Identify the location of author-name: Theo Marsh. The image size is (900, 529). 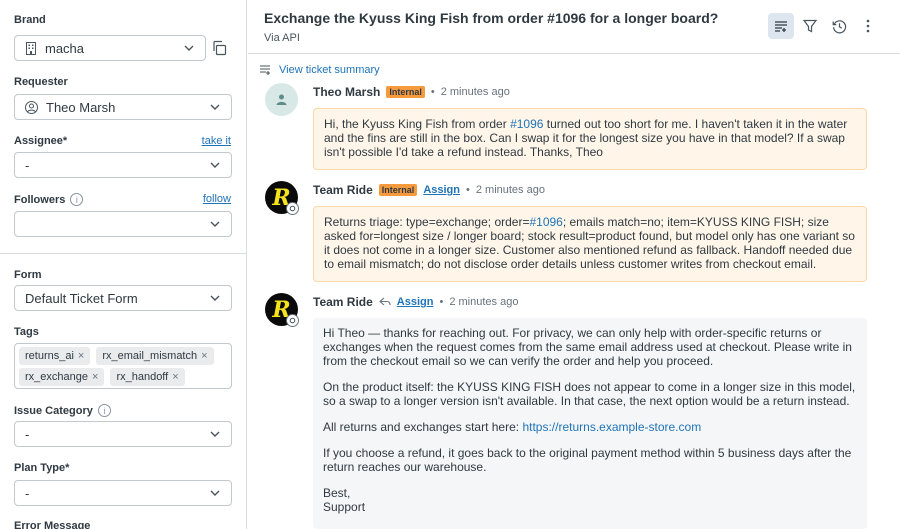
(346, 92).